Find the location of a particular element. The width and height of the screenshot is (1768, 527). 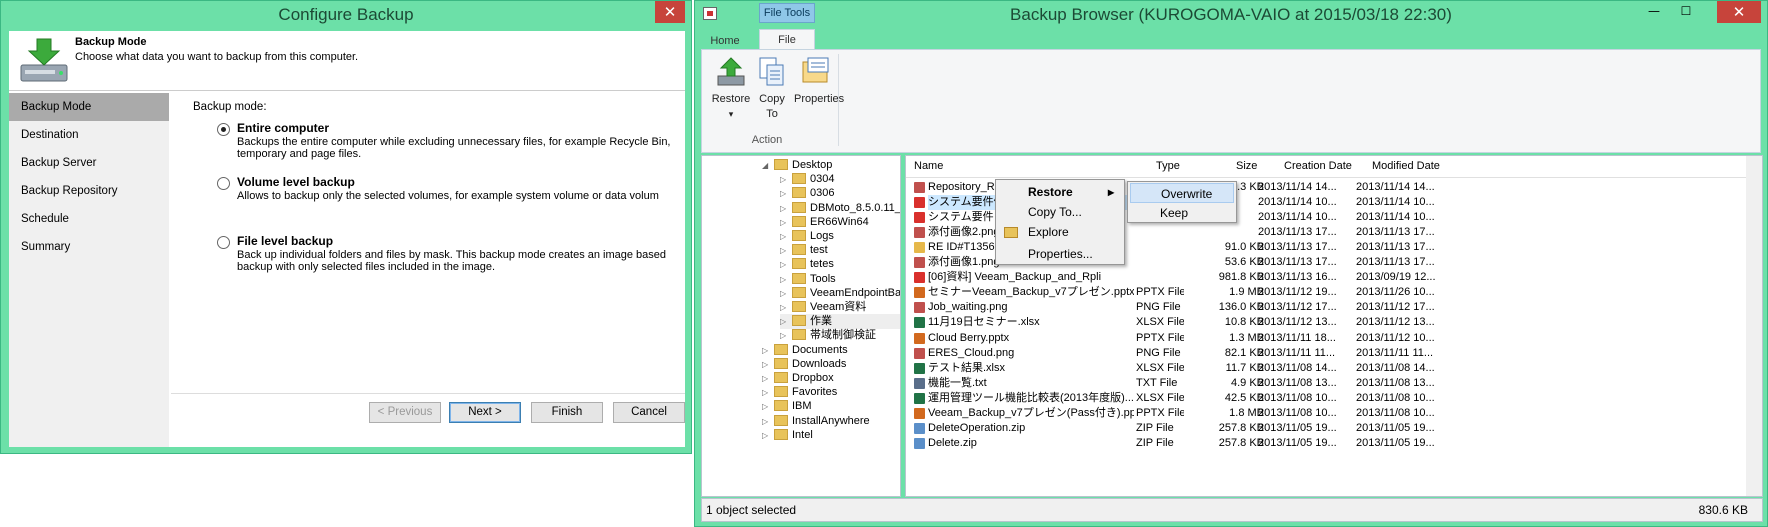

minimize-button: — is located at coordinates (1654, 12).